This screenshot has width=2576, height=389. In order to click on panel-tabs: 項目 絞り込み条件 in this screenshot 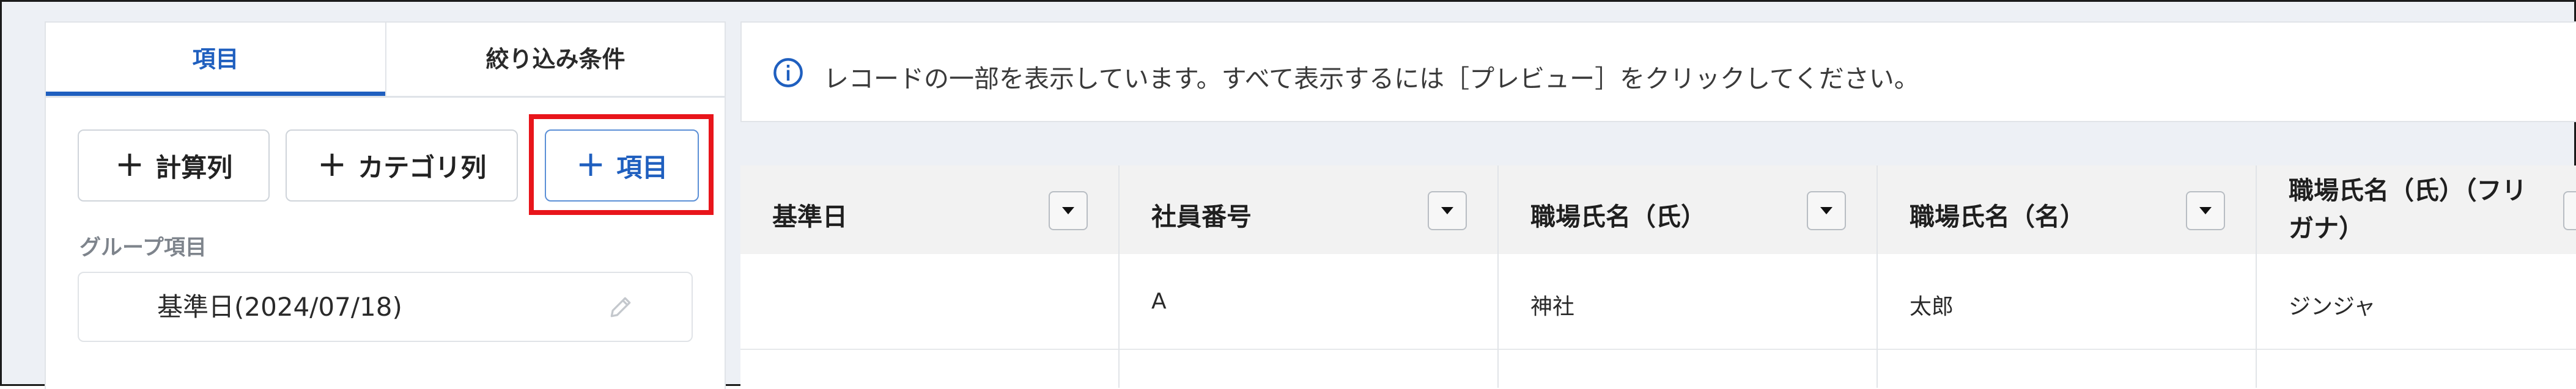, I will do `click(385, 61)`.